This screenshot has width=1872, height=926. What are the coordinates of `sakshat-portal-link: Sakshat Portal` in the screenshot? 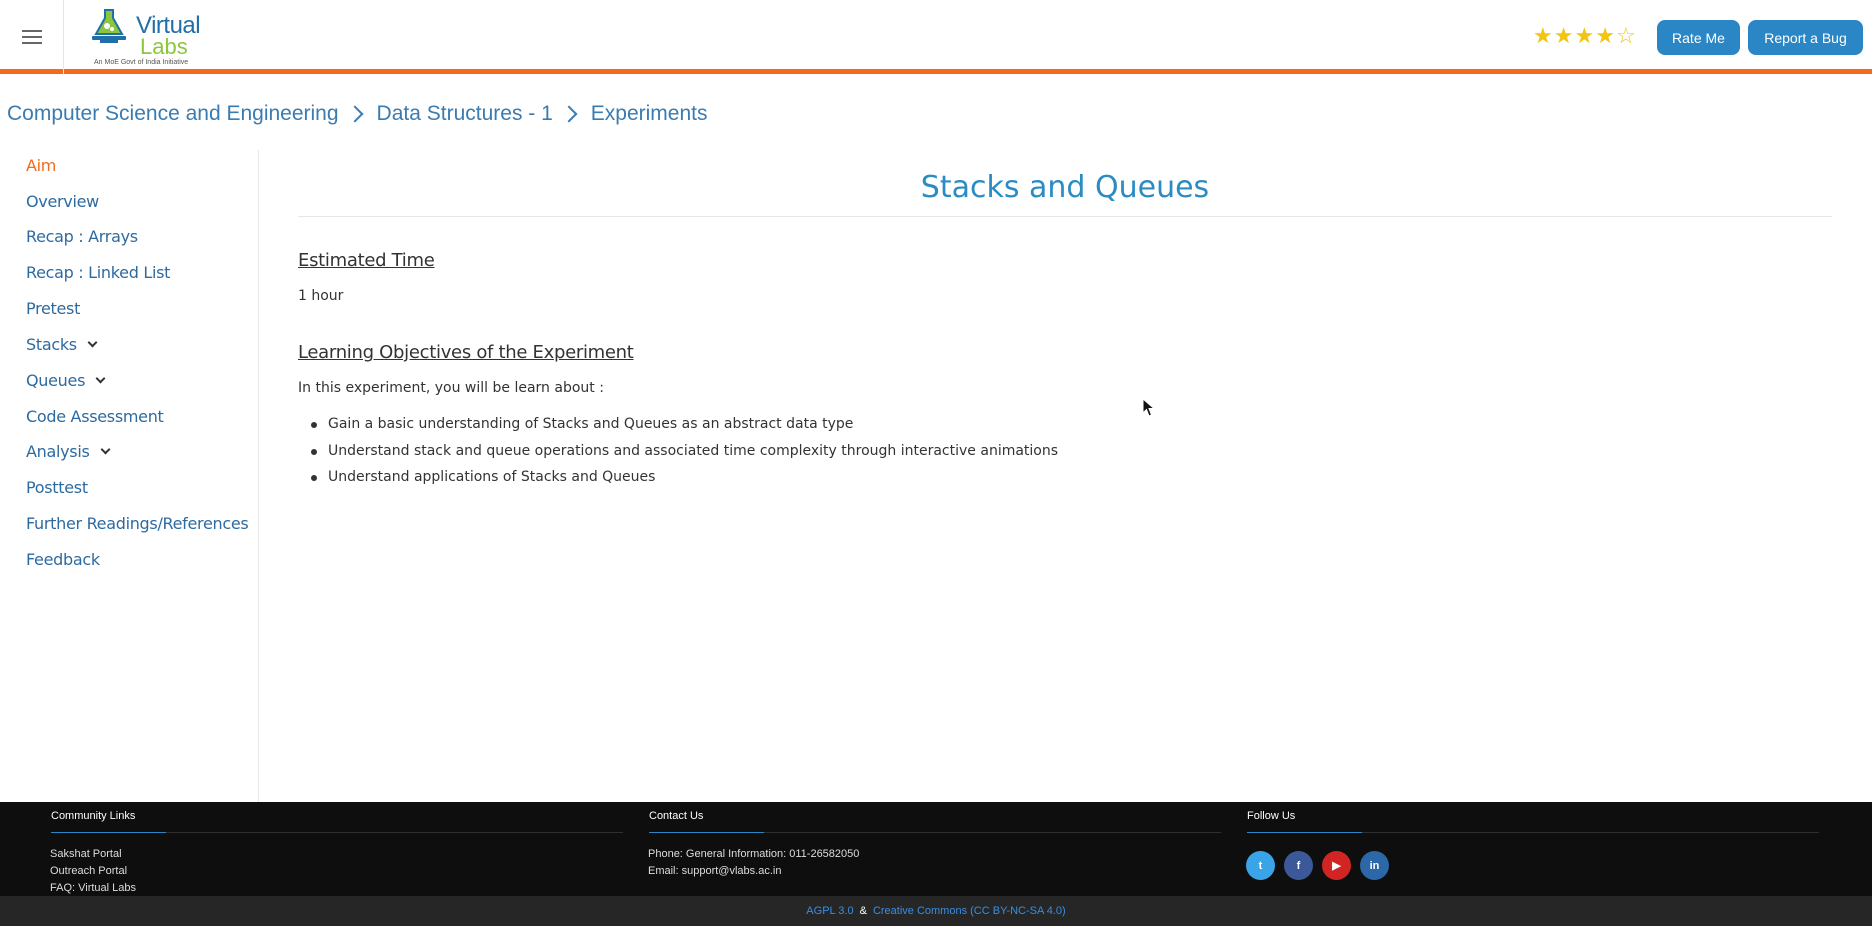 It's located at (86, 854).